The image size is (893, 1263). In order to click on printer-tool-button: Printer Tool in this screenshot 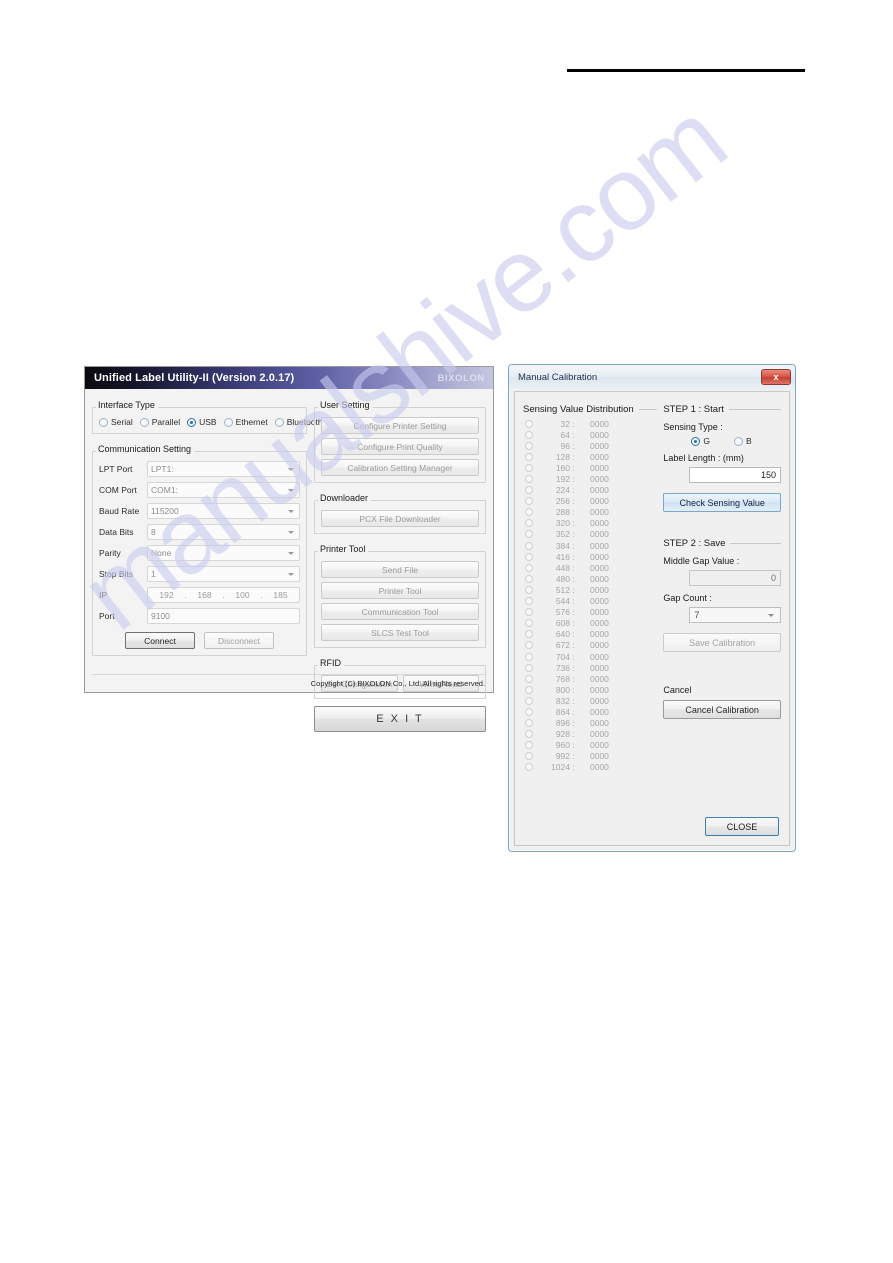, I will do `click(400, 590)`.